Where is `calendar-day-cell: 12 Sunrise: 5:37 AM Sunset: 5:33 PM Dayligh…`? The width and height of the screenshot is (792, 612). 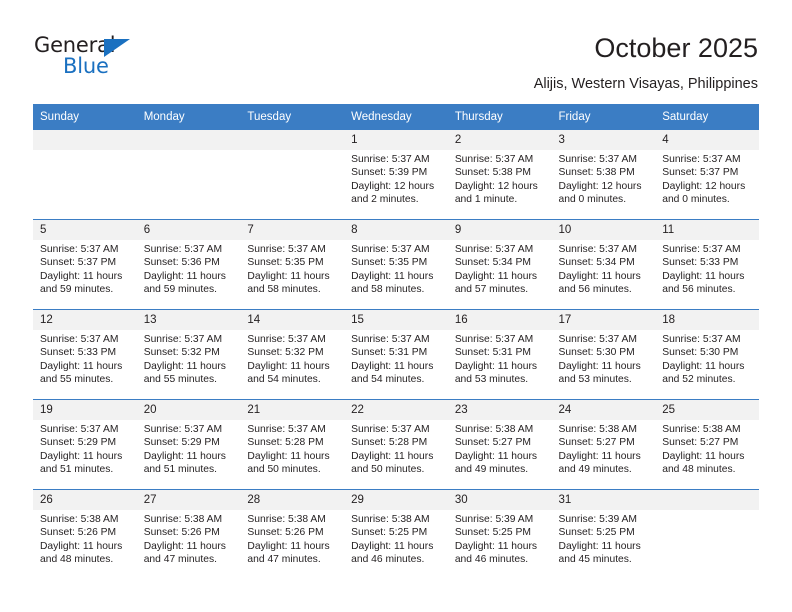
calendar-day-cell: 12 Sunrise: 5:37 AM Sunset: 5:33 PM Dayligh… is located at coordinates (85, 354).